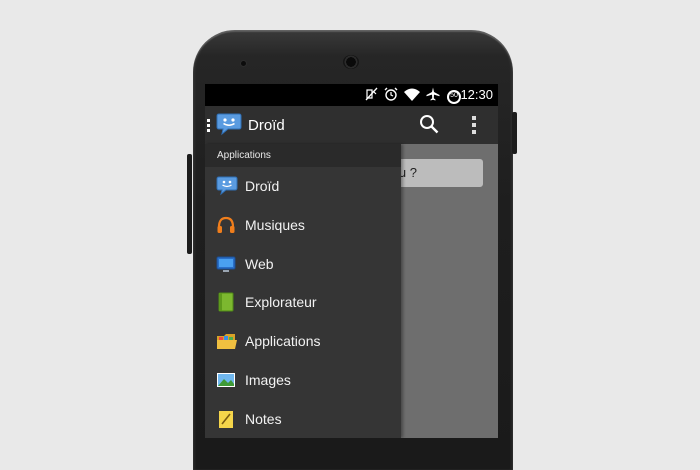  I want to click on mute-icon, so click(371, 96).